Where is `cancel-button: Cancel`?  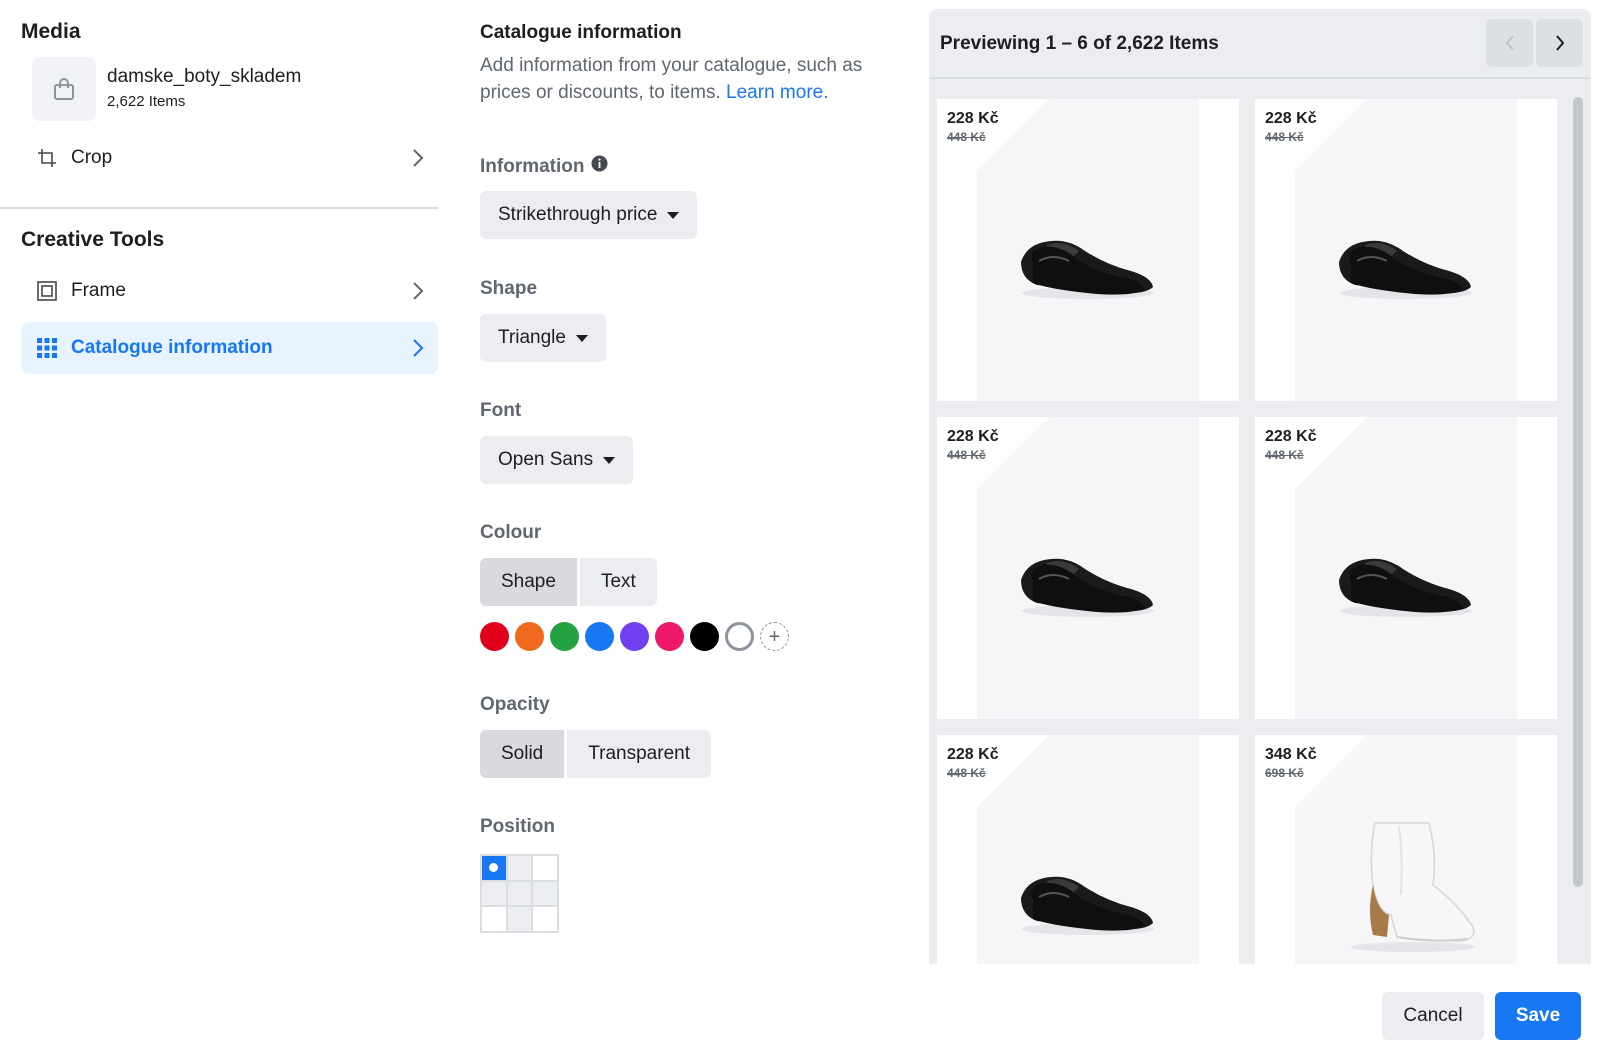
cancel-button: Cancel is located at coordinates (1433, 1016).